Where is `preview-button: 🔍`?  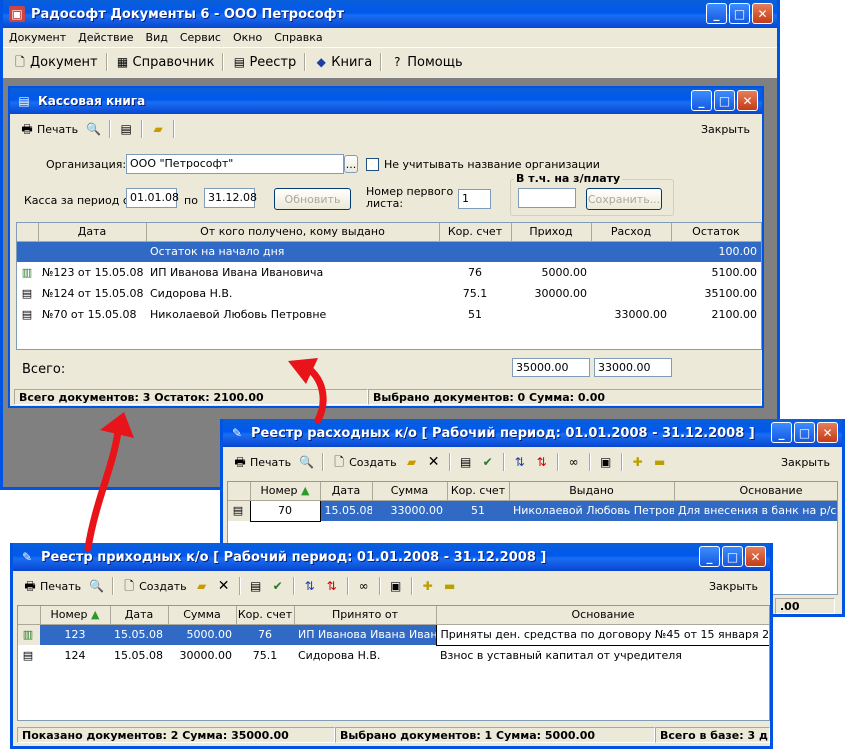
preview-button: 🔍 is located at coordinates (93, 129).